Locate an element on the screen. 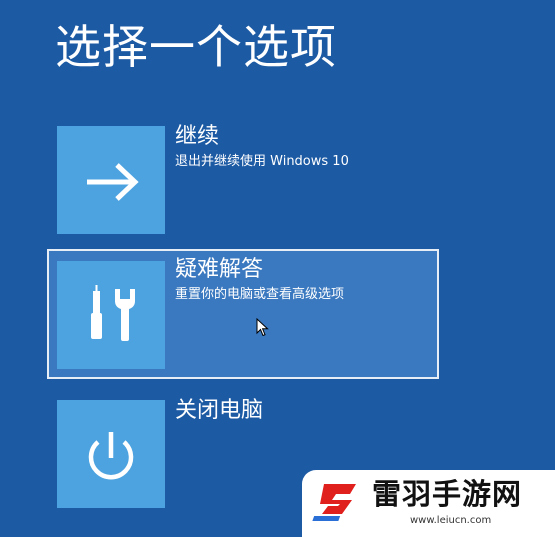 This screenshot has height=537, width=555. option-troubleshoot-description: 重置你的电脑或查看高级选项 is located at coordinates (260, 294).